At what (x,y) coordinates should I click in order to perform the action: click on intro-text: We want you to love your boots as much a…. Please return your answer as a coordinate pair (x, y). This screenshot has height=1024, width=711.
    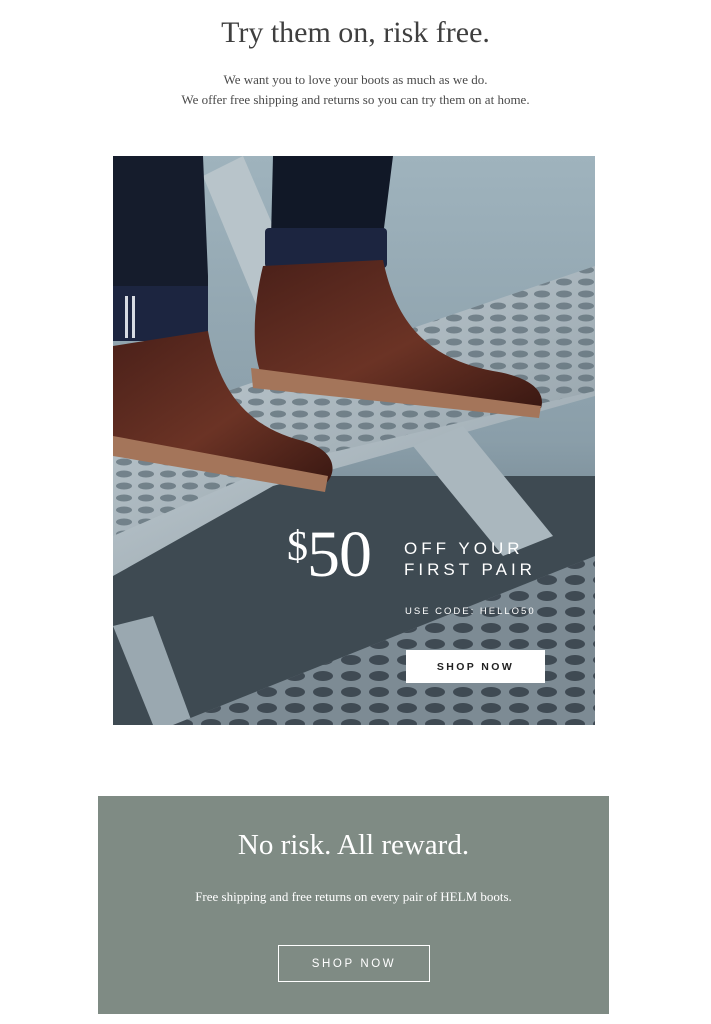
    Looking at the image, I should click on (355, 90).